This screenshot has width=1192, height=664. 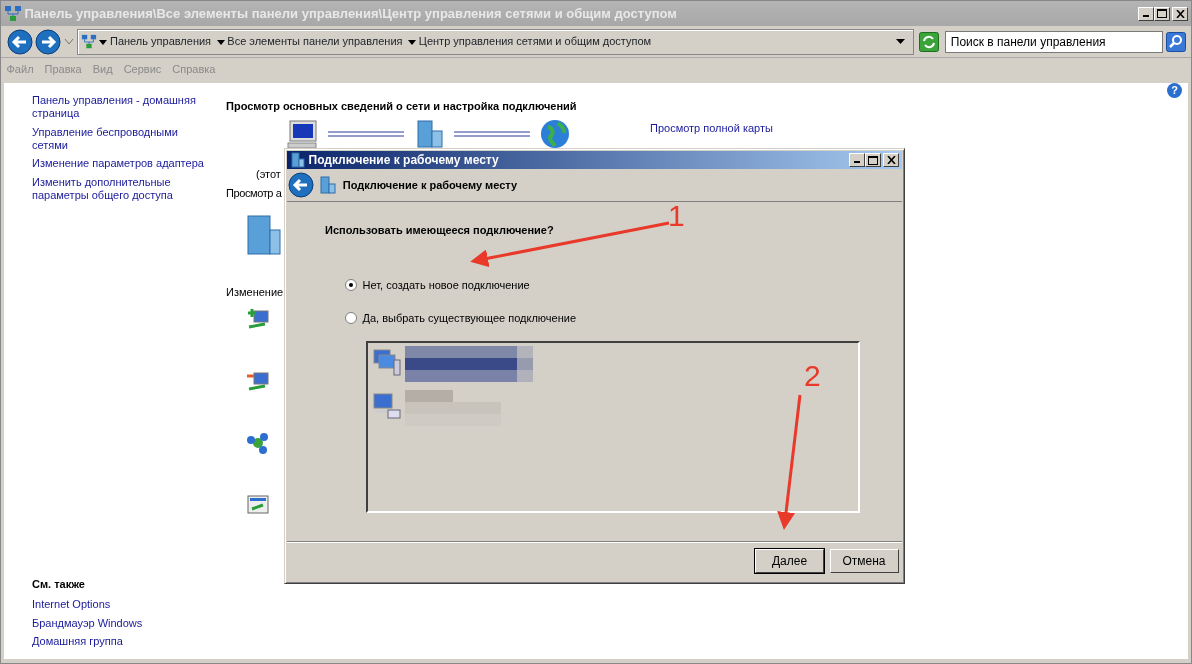 I want to click on search-field: Поиск в панели управления, so click(x=1053, y=41).